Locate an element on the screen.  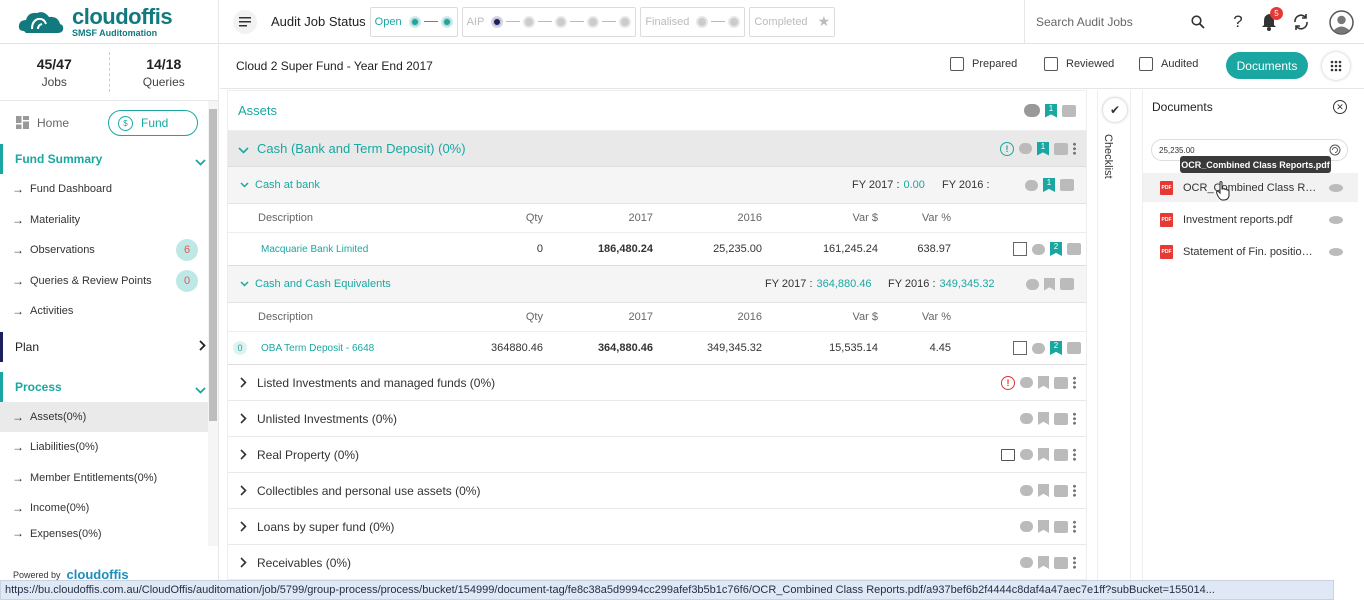
stage-completed: Completed ★ is located at coordinates (792, 21).